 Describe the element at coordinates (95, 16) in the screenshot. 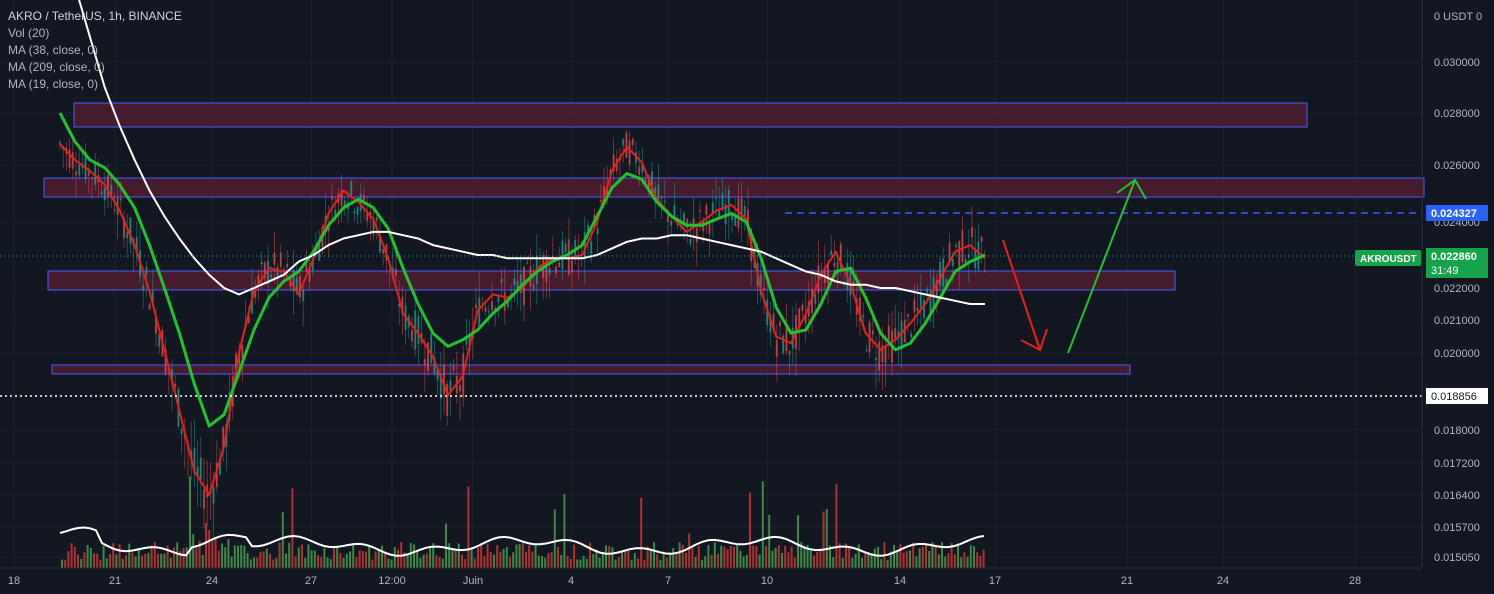

I see `chart-title: AKRO / TetherUS, 1h, BINANCE` at that location.